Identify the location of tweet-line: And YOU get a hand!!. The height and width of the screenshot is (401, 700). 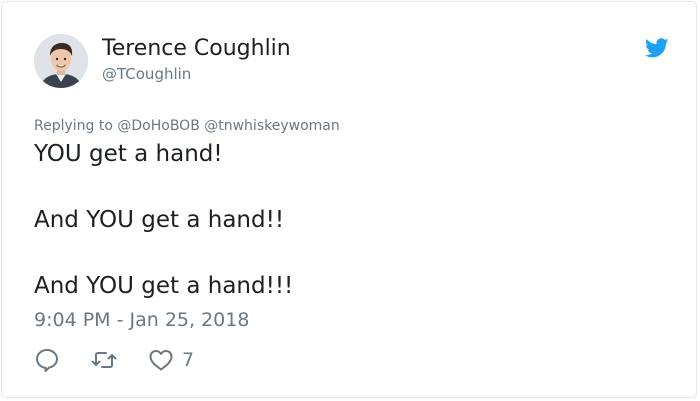
(159, 220).